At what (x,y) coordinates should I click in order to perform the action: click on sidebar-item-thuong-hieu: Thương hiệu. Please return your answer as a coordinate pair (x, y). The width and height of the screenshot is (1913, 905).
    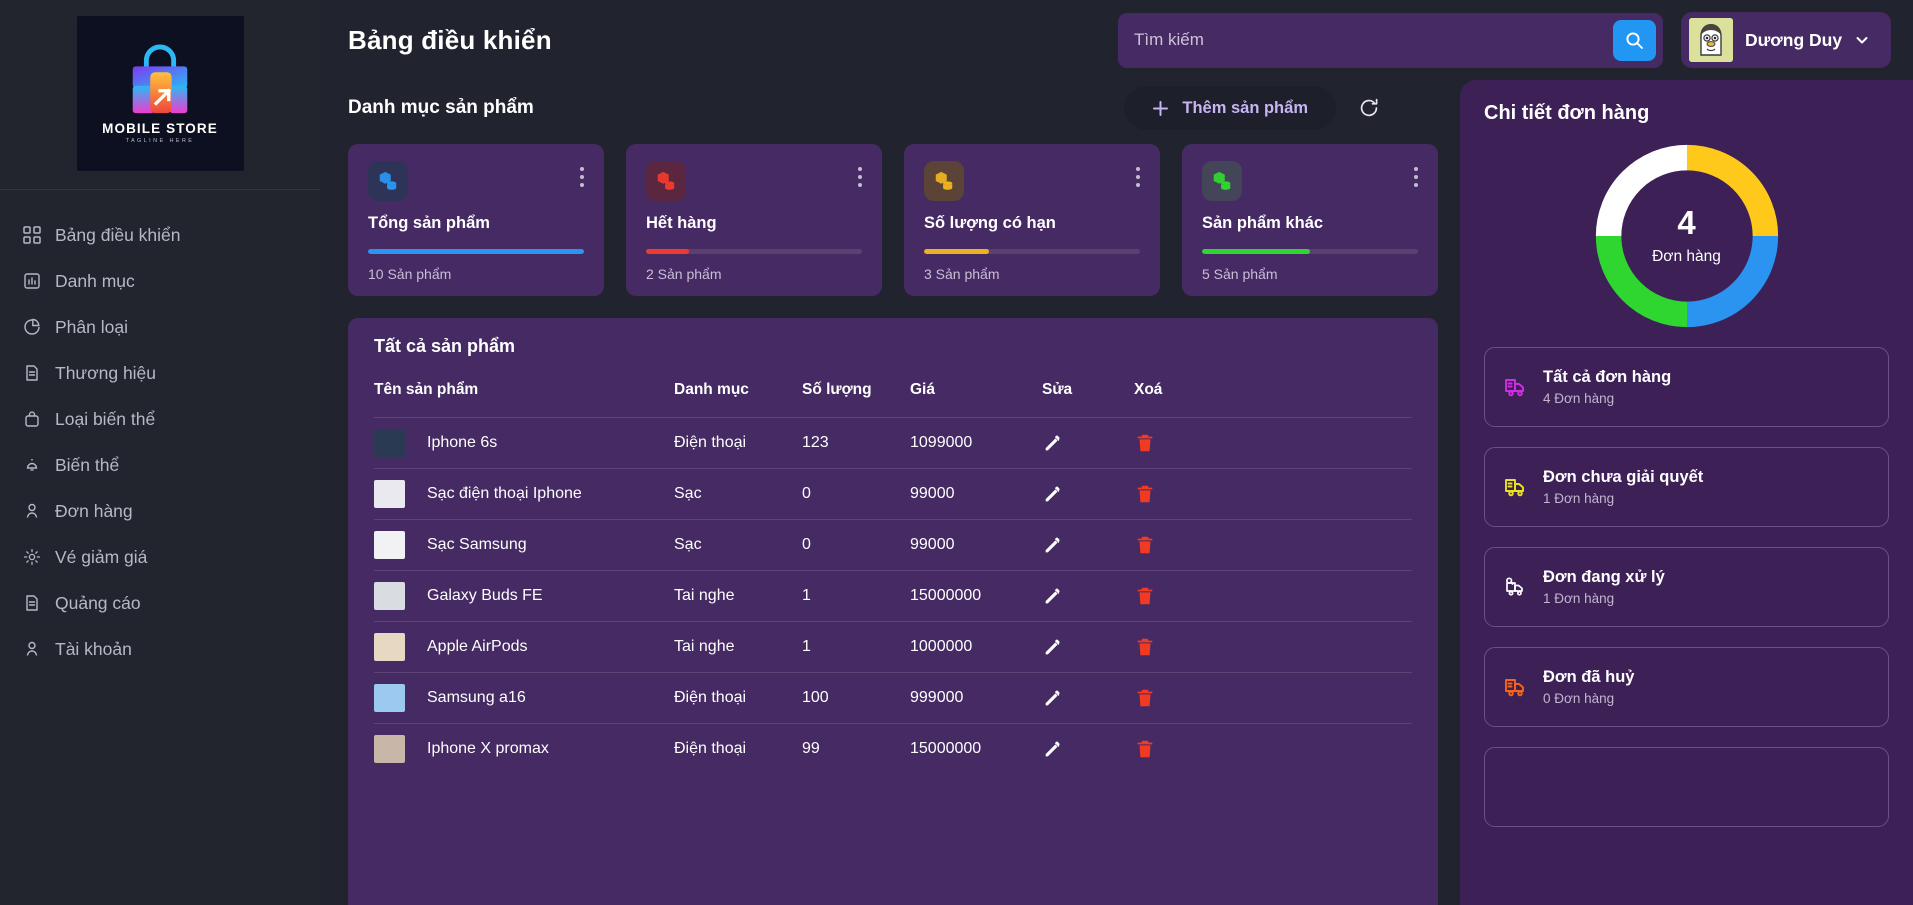
    Looking at the image, I should click on (160, 373).